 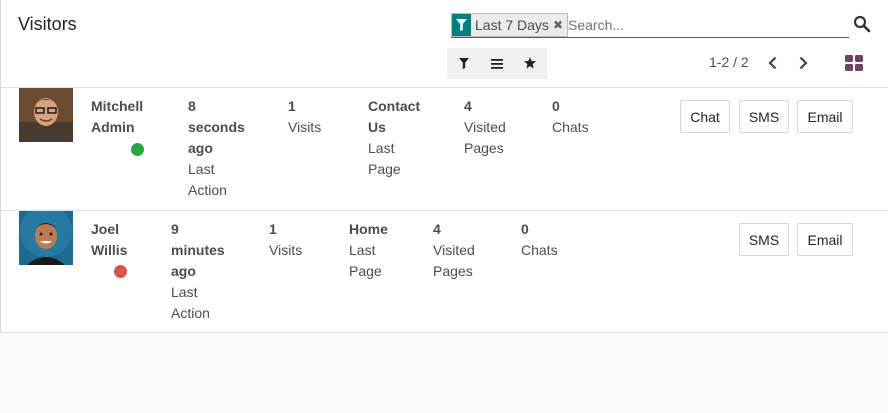 I want to click on chevron-right-icon, so click(x=803, y=63).